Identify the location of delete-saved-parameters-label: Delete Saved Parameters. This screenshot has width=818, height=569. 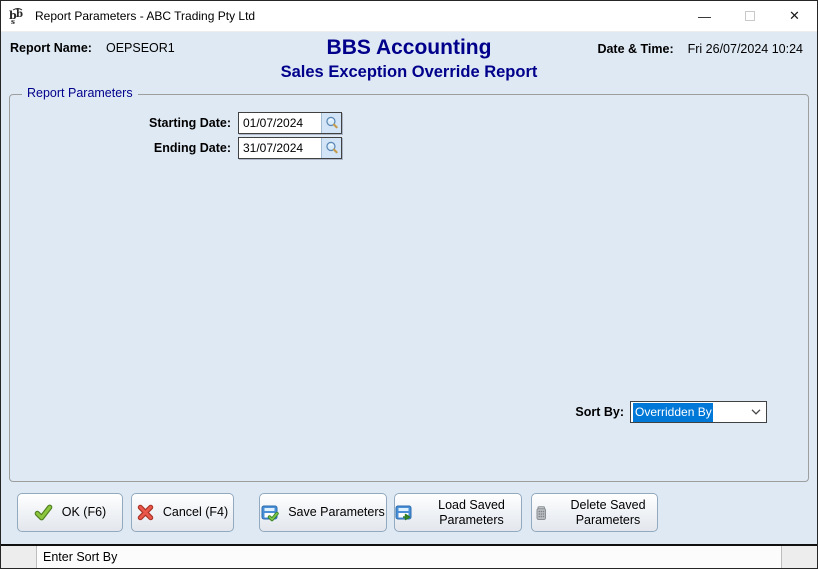
(608, 512).